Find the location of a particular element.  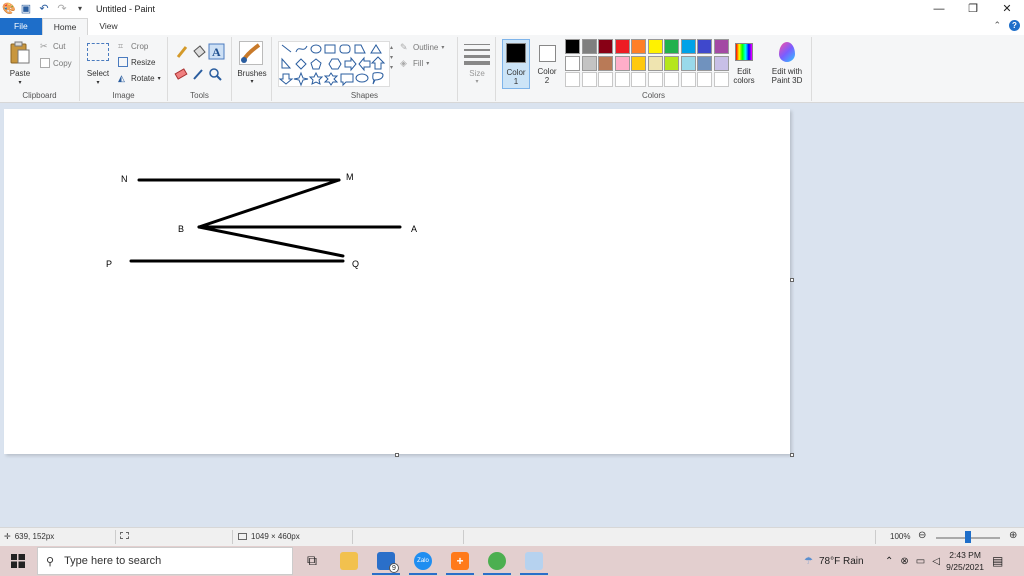

color2-button: Color 2 is located at coordinates (547, 64).